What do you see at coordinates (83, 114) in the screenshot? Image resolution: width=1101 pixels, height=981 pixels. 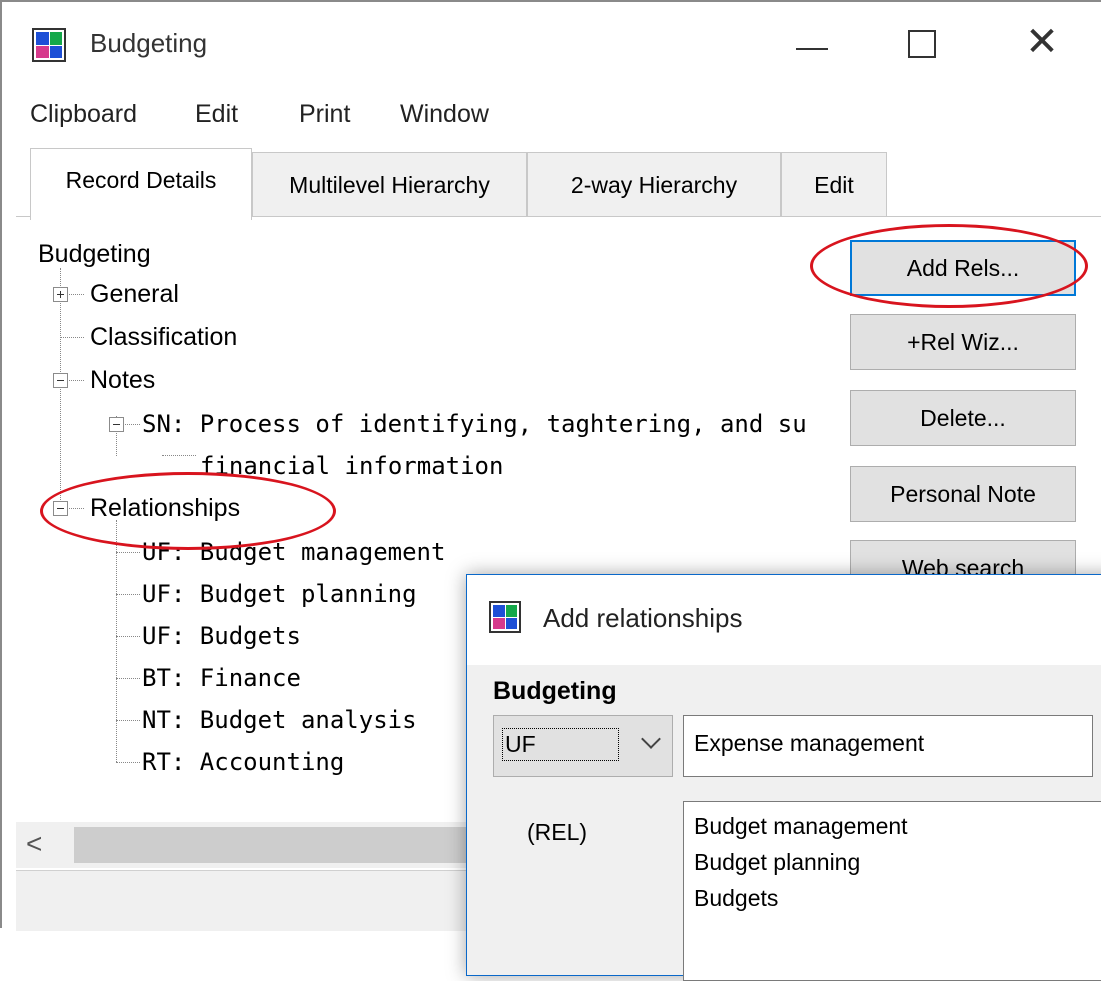 I see `menu-clipboard: Clipboard` at bounding box center [83, 114].